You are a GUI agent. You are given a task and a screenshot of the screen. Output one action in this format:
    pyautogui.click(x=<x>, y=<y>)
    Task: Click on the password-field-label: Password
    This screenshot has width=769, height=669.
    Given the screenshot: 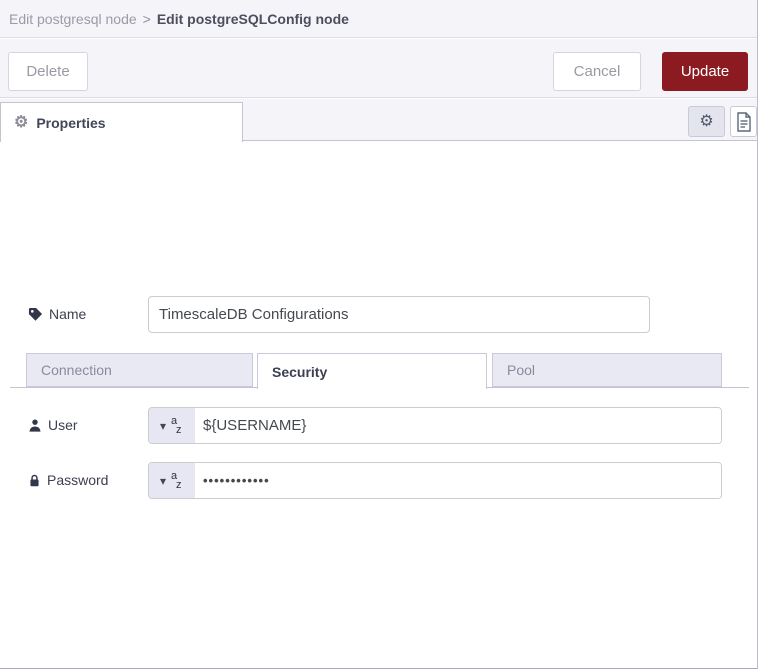 What is the action you would take?
    pyautogui.click(x=68, y=480)
    